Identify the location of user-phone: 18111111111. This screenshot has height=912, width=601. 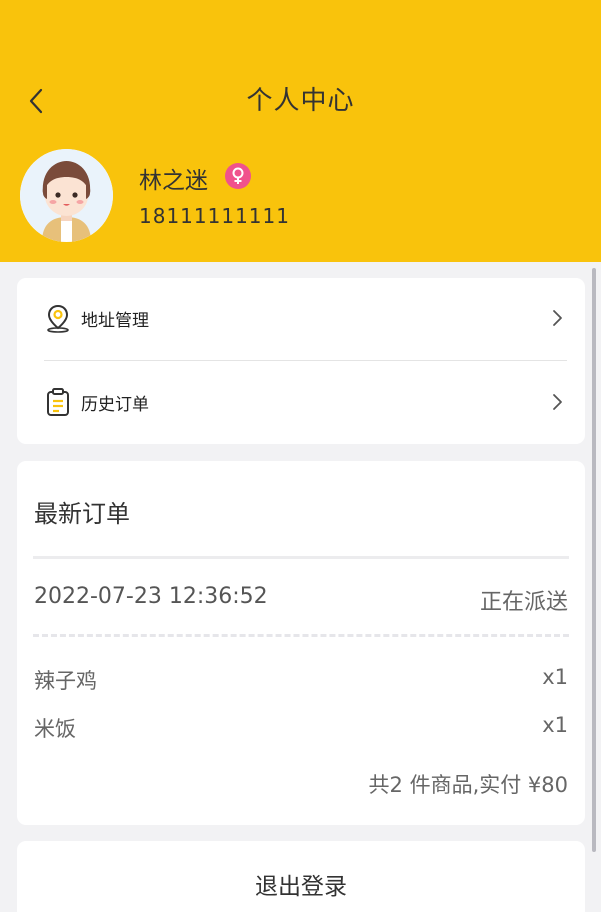
(214, 216).